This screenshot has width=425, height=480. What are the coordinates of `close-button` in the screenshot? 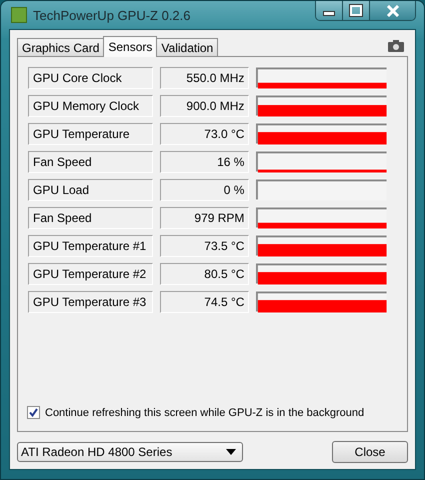 It's located at (392, 10).